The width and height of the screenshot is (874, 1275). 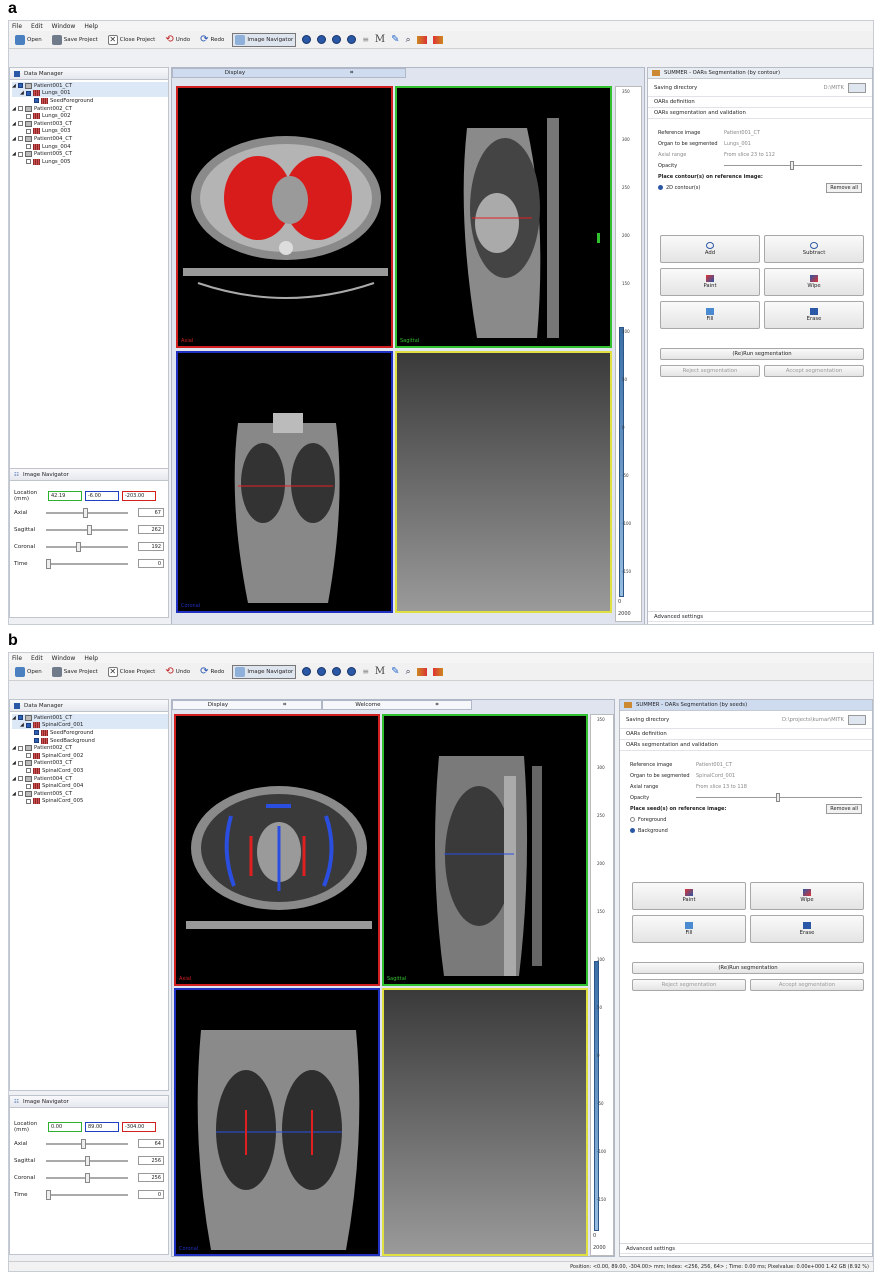 What do you see at coordinates (65, 1126) in the screenshot?
I see `location-x-field: 0.00` at bounding box center [65, 1126].